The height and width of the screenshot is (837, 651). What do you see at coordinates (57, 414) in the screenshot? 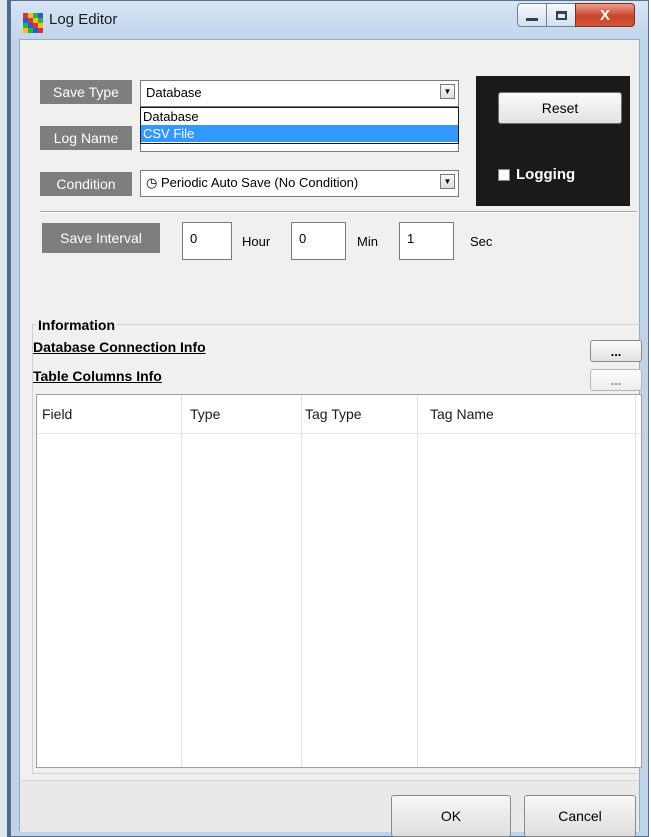
I see `column-header-field: Field` at bounding box center [57, 414].